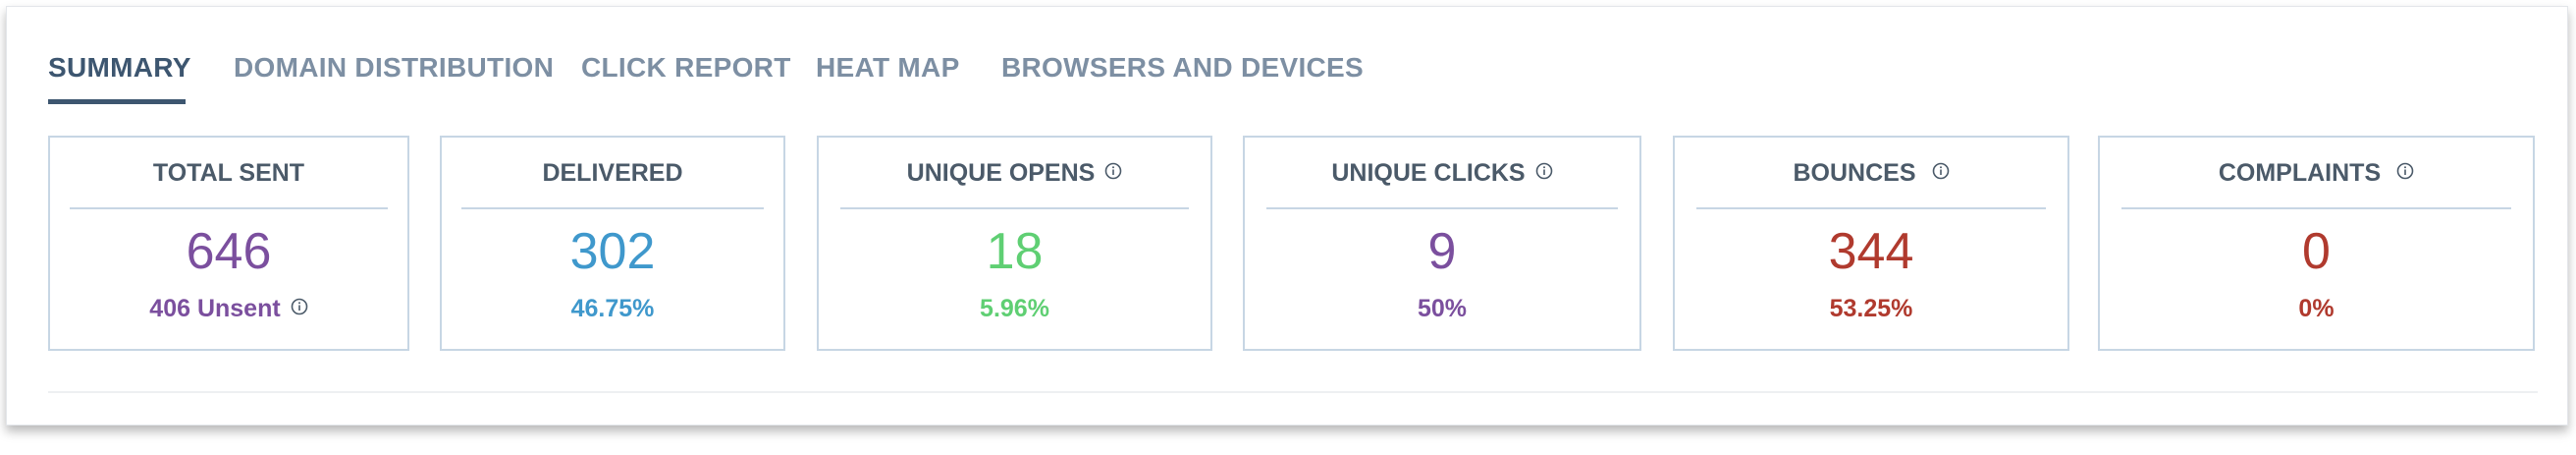 This screenshot has height=455, width=2576. I want to click on card-subvalue: 50%, so click(1442, 308).